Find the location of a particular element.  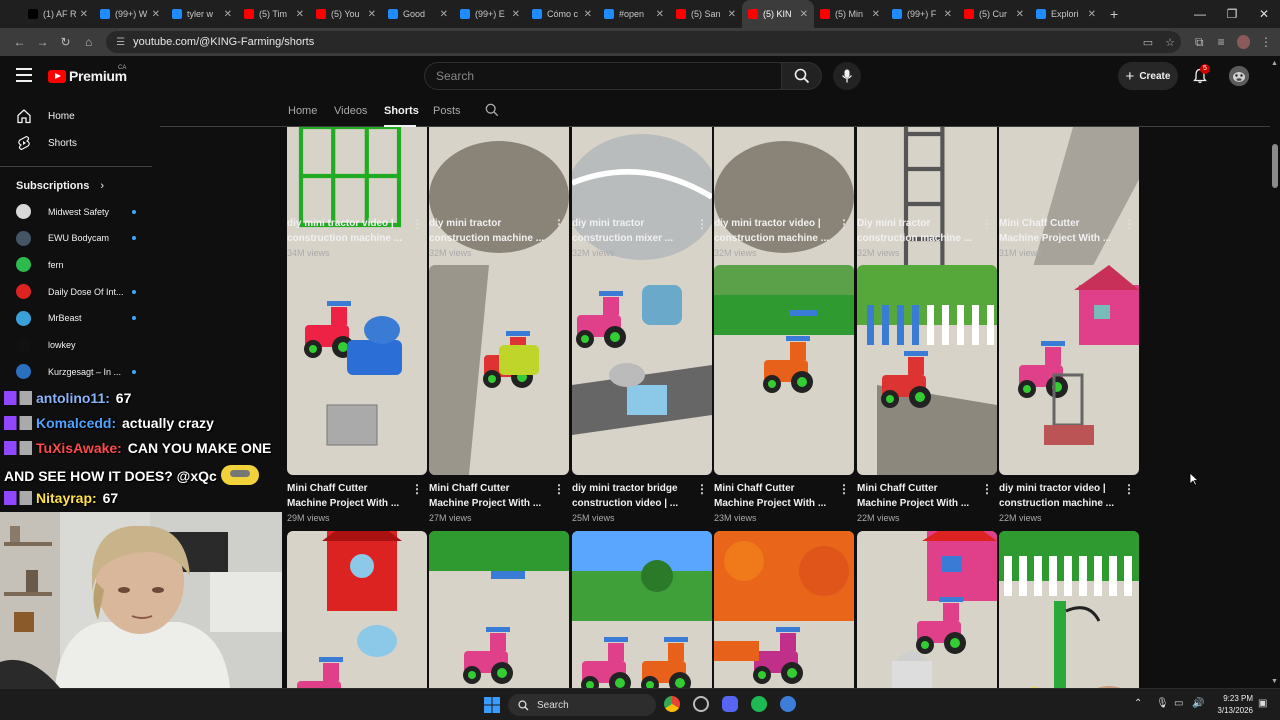

restore-button: ❐ is located at coordinates (1232, 14).